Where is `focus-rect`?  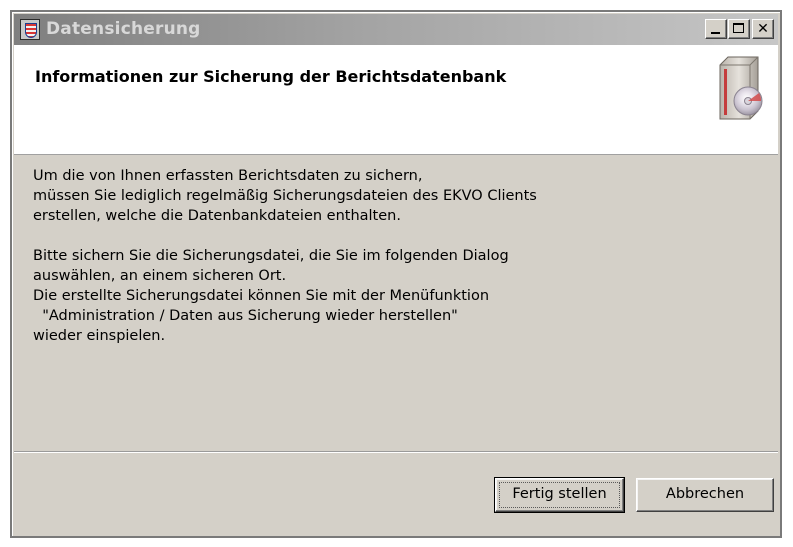
focus-rect is located at coordinates (559, 495).